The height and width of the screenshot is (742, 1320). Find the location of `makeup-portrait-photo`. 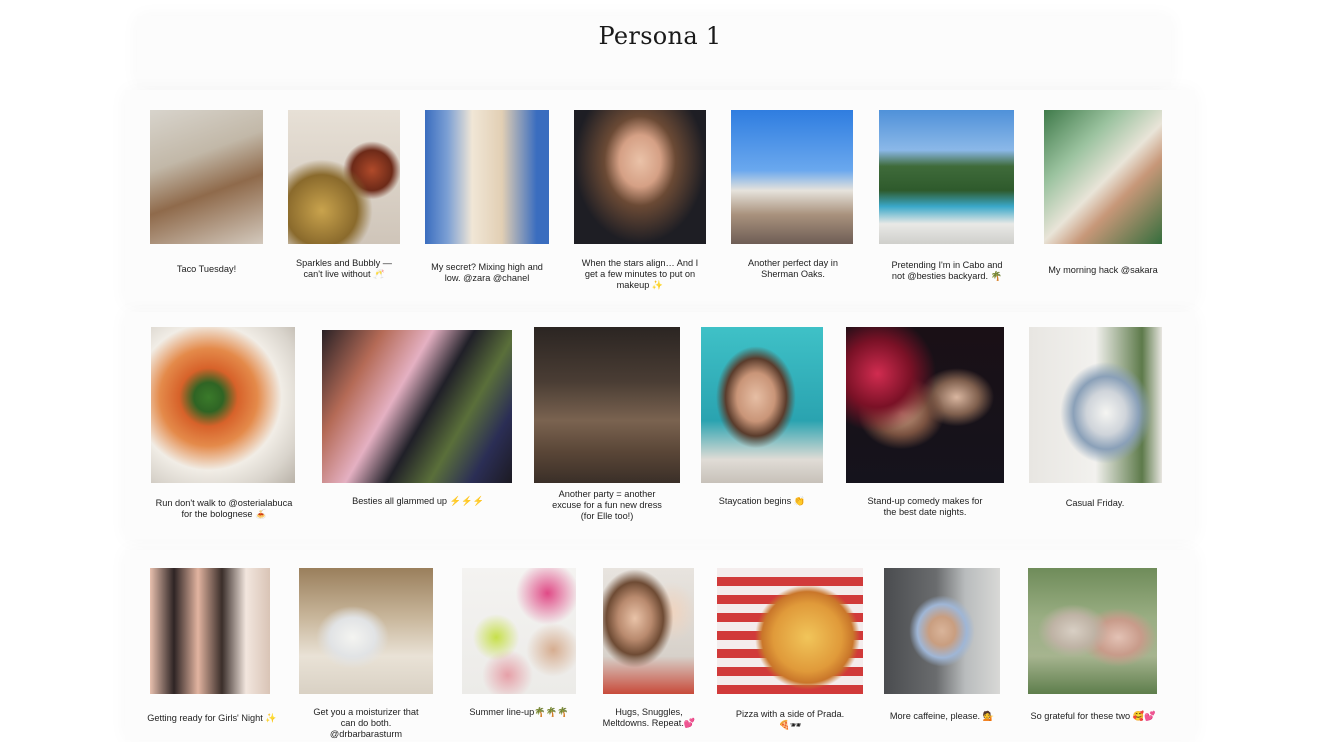

makeup-portrait-photo is located at coordinates (640, 177).